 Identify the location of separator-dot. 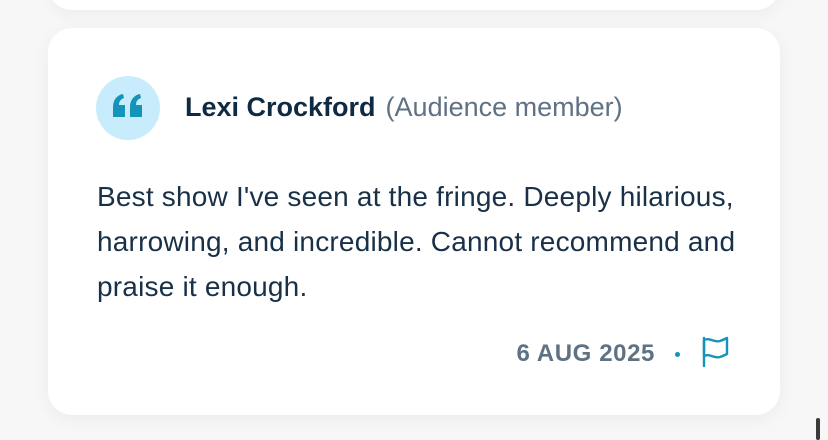
(677, 354).